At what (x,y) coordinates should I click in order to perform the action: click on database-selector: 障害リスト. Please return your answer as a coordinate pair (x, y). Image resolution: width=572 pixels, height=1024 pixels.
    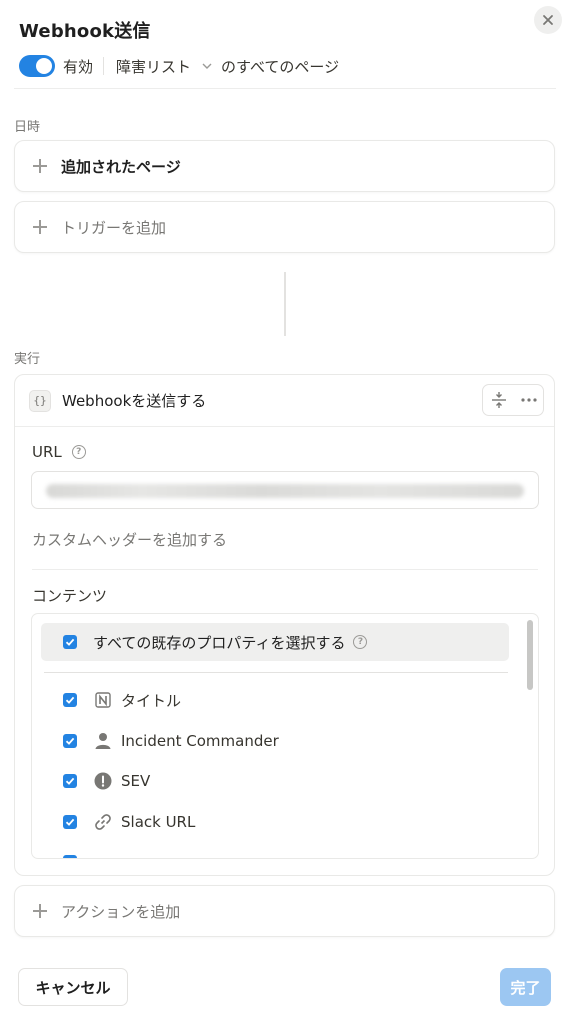
    Looking at the image, I should click on (164, 66).